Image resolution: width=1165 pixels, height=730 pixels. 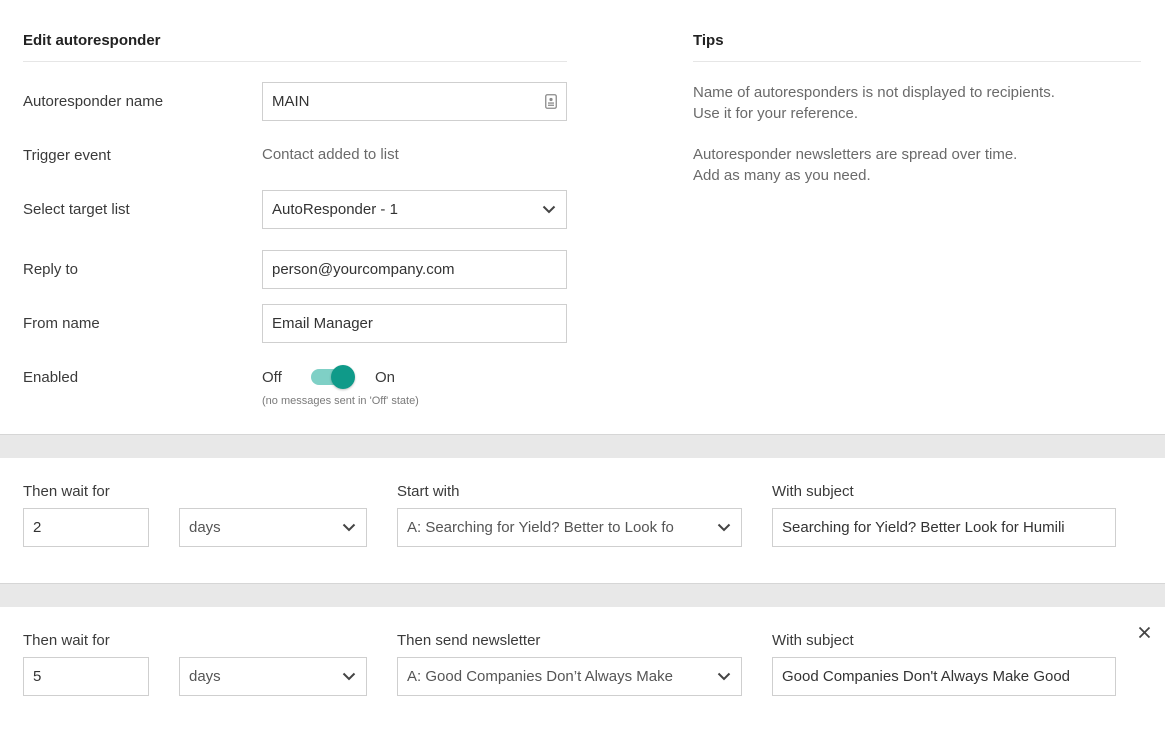 What do you see at coordinates (944, 676) in the screenshot?
I see `subject-input: Good Companies Don't Always Make Good` at bounding box center [944, 676].